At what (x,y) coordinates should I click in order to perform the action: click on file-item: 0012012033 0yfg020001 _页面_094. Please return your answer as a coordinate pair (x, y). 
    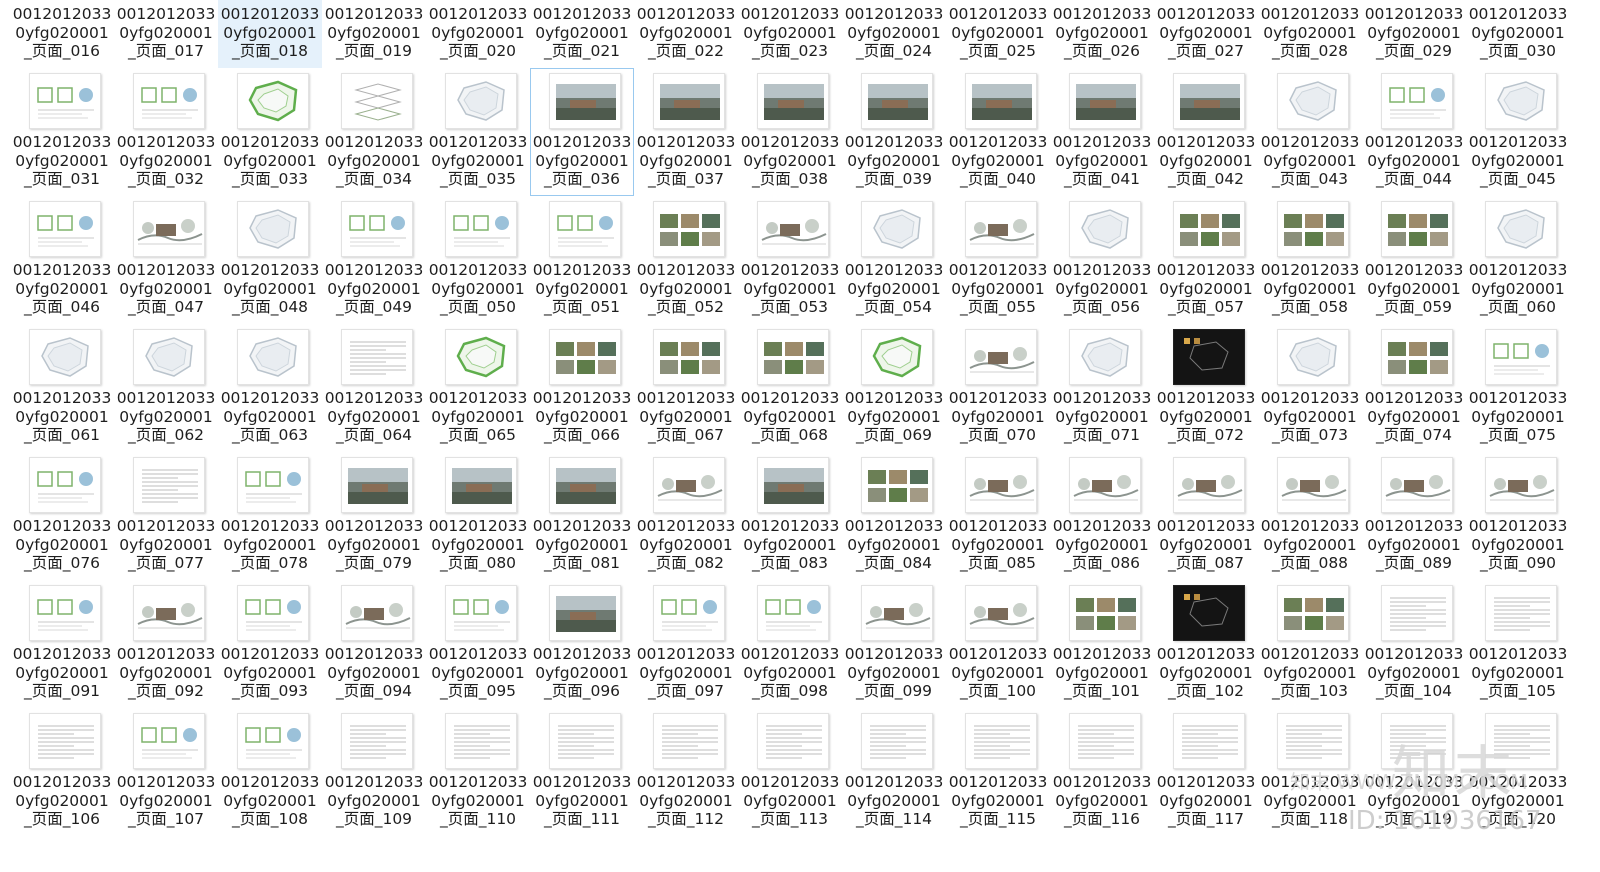
    Looking at the image, I should click on (374, 644).